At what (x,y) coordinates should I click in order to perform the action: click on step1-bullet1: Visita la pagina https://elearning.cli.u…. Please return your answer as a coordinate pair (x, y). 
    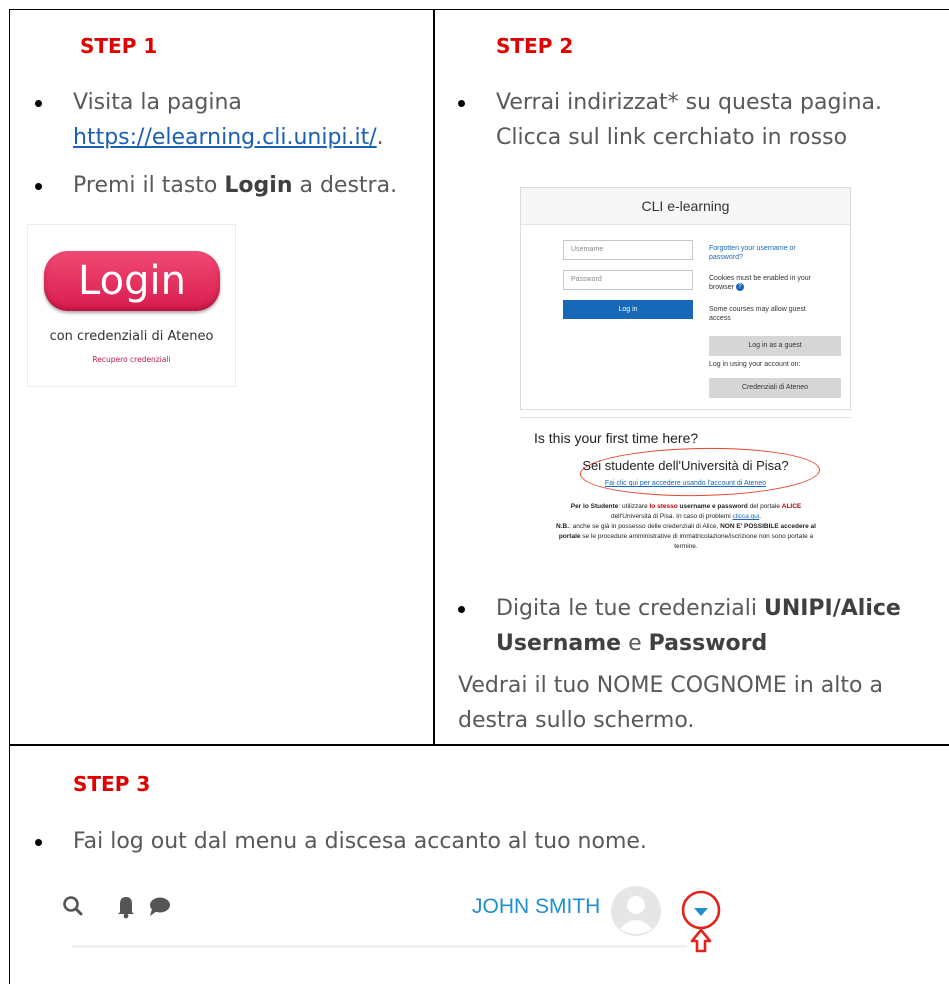
    Looking at the image, I should click on (250, 120).